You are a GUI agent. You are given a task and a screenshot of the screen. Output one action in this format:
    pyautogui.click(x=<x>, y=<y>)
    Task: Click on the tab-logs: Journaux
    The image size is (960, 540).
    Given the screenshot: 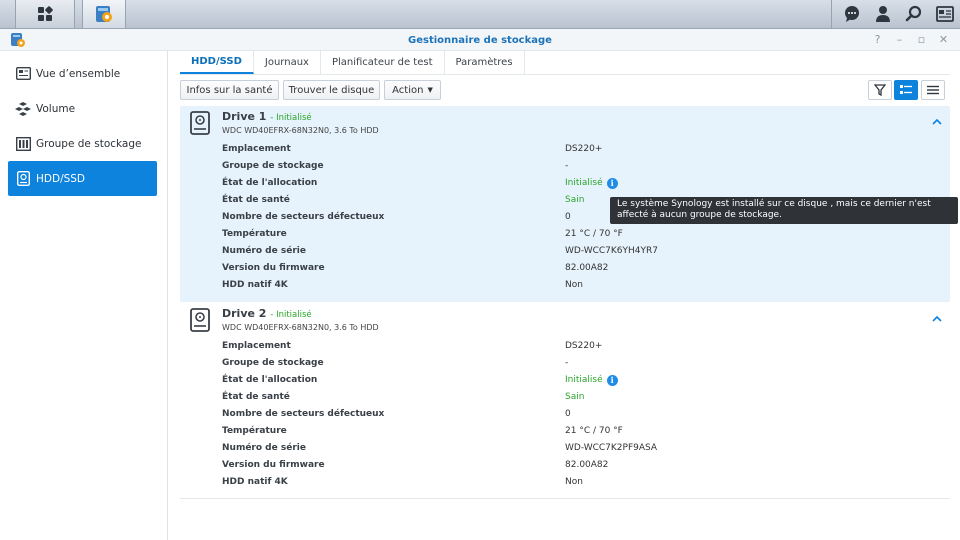 What is the action you would take?
    pyautogui.click(x=287, y=62)
    